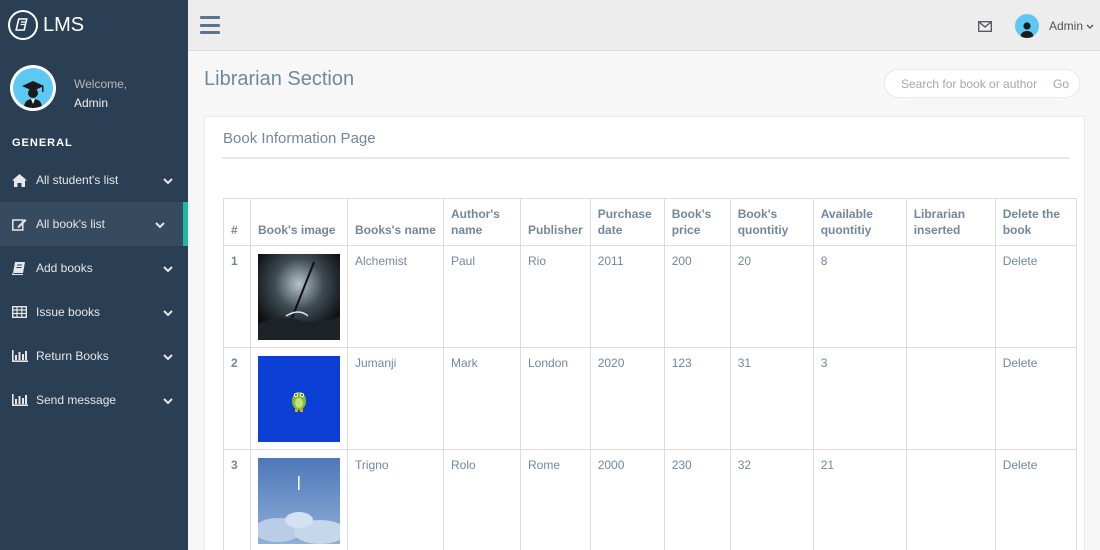 This screenshot has width=1100, height=550. I want to click on sidebar-item-issue-books: Issue books, so click(94, 312).